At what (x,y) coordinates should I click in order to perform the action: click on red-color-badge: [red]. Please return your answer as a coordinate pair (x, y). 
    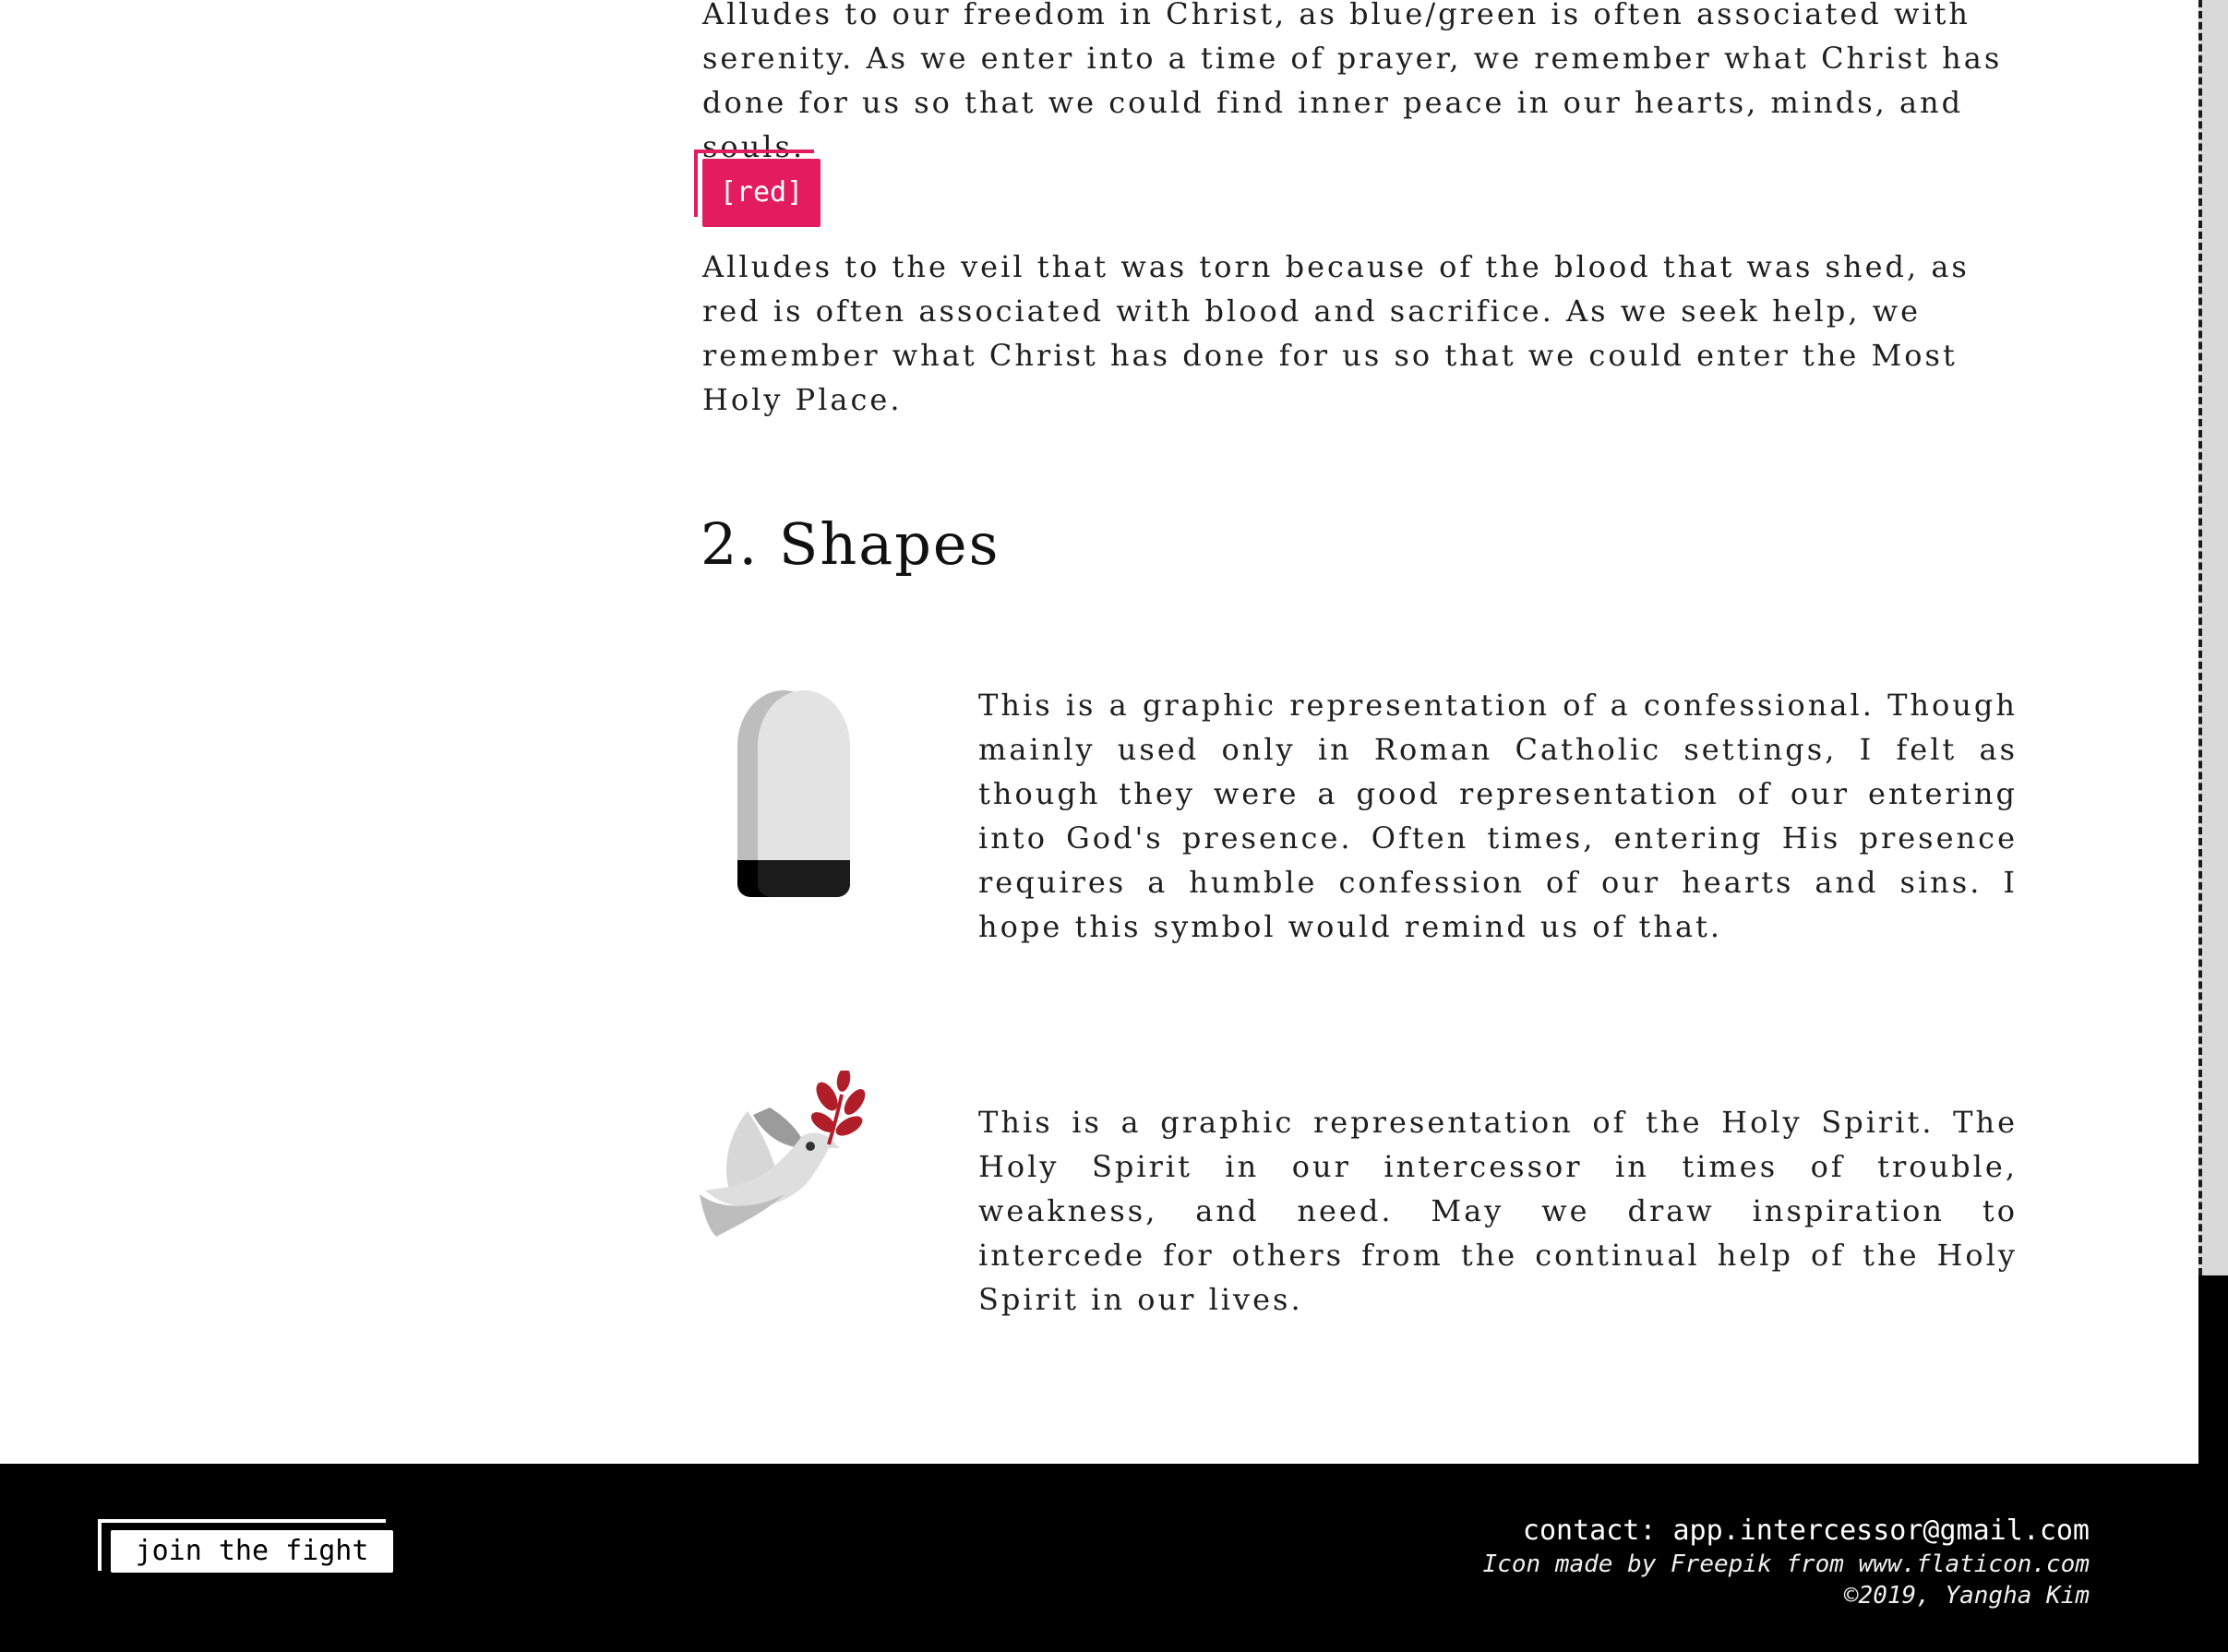
    Looking at the image, I should click on (758, 189).